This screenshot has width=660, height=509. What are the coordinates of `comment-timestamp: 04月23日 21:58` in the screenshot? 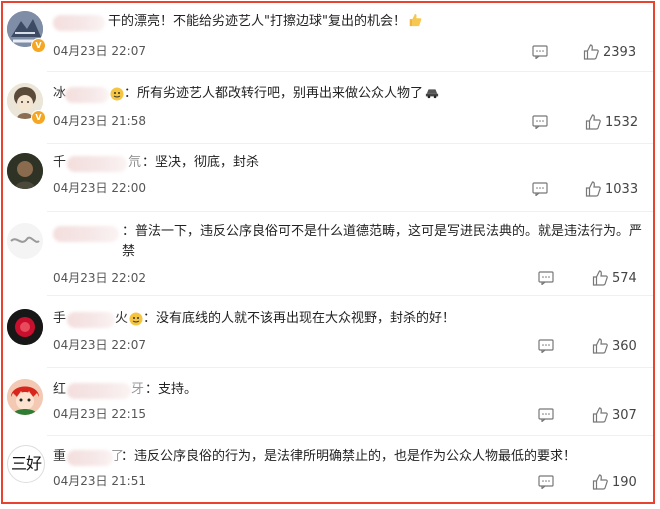 It's located at (99, 121).